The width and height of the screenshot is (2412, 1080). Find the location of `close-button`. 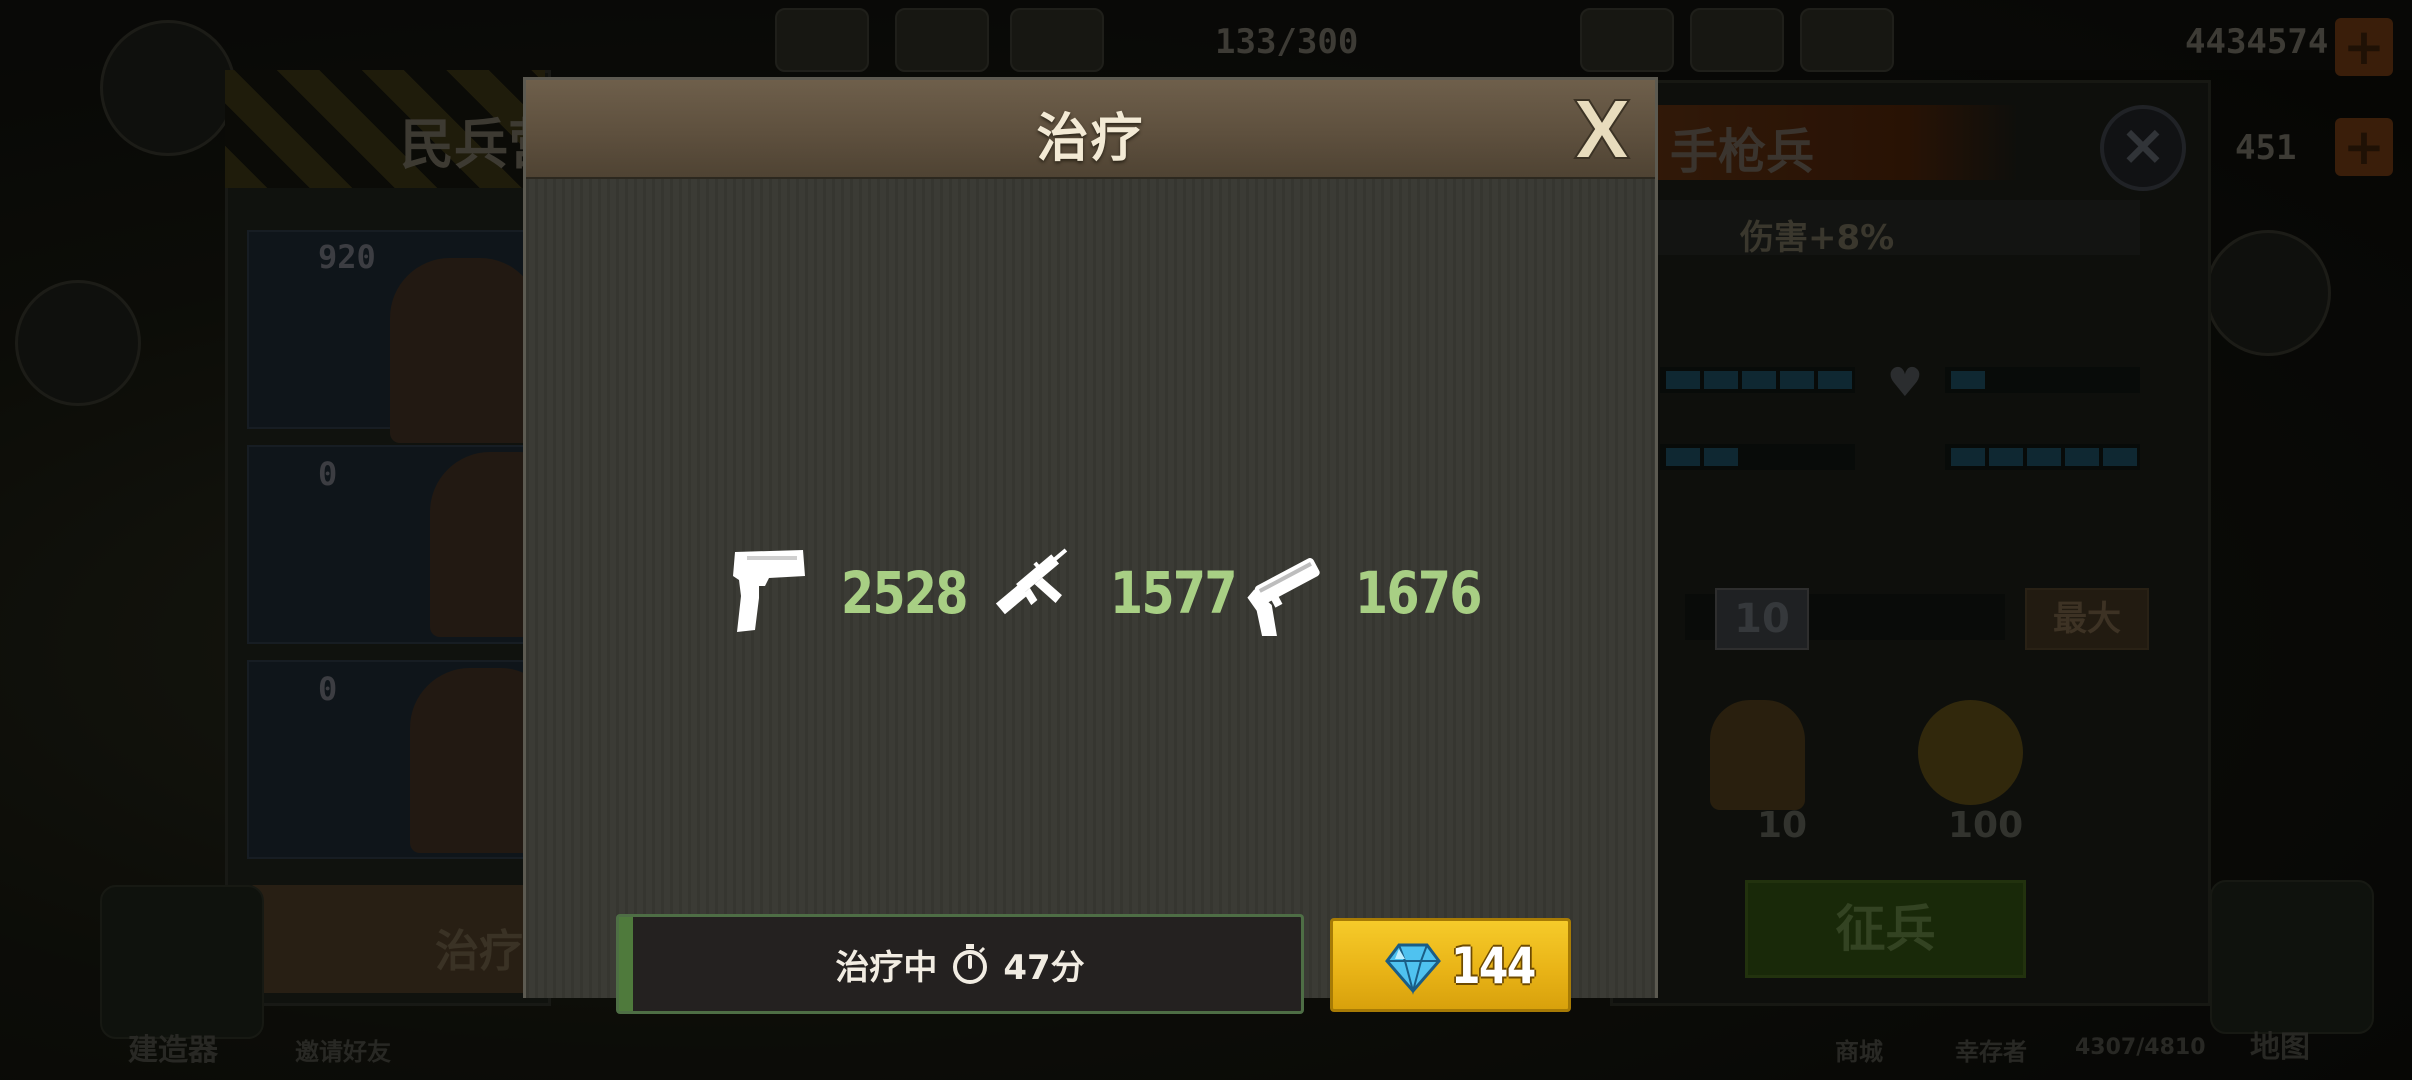

close-button is located at coordinates (1602, 129).